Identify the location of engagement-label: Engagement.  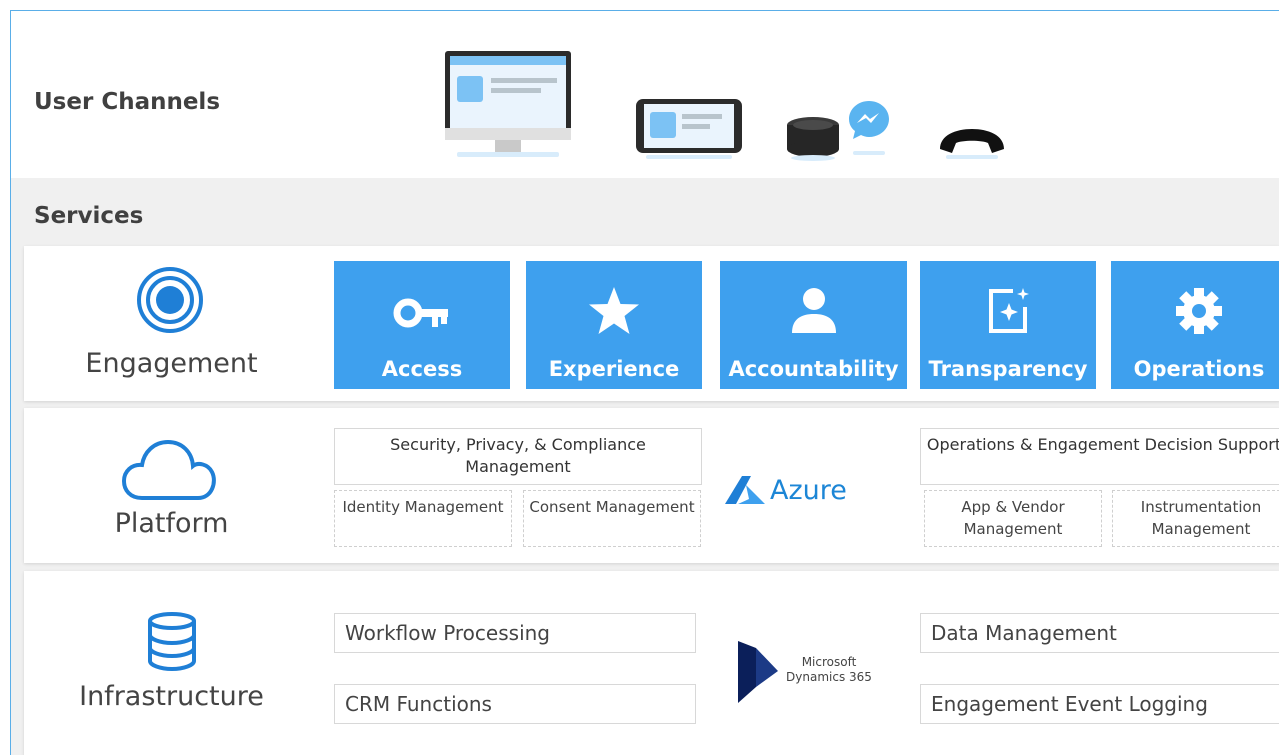
(171, 363).